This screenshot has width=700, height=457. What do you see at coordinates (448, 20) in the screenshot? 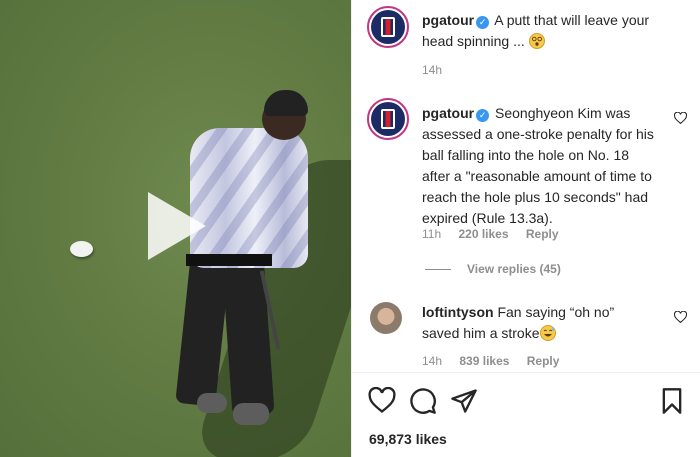
I see `caption-username: pgatour` at bounding box center [448, 20].